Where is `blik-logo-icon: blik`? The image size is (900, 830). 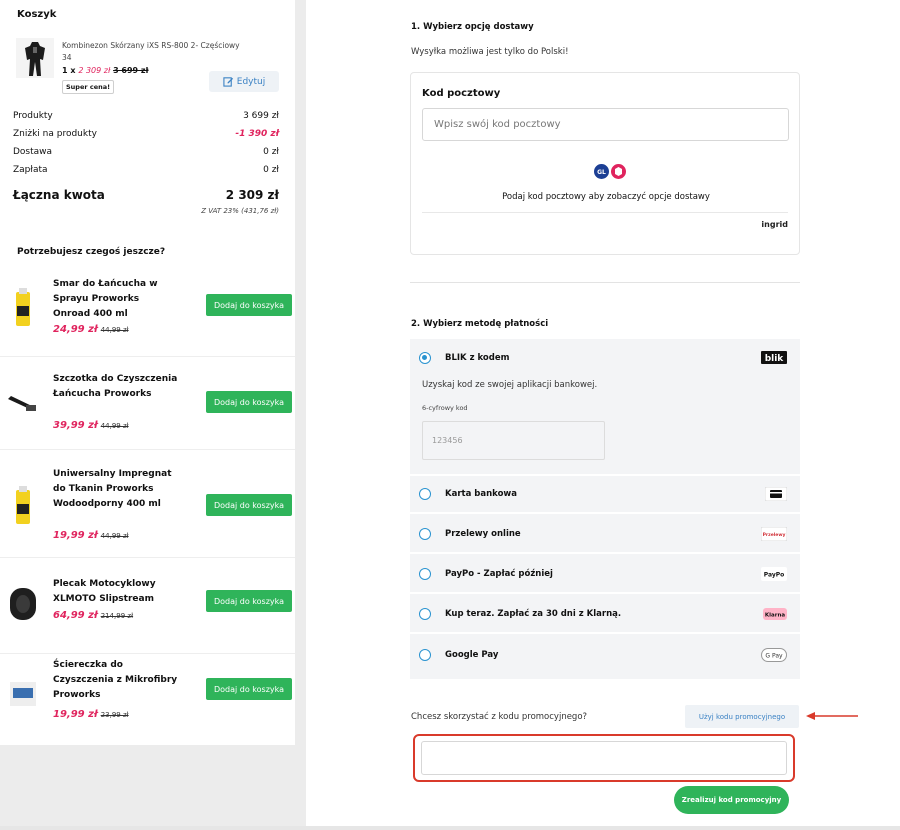
blik-logo-icon: blik is located at coordinates (774, 357).